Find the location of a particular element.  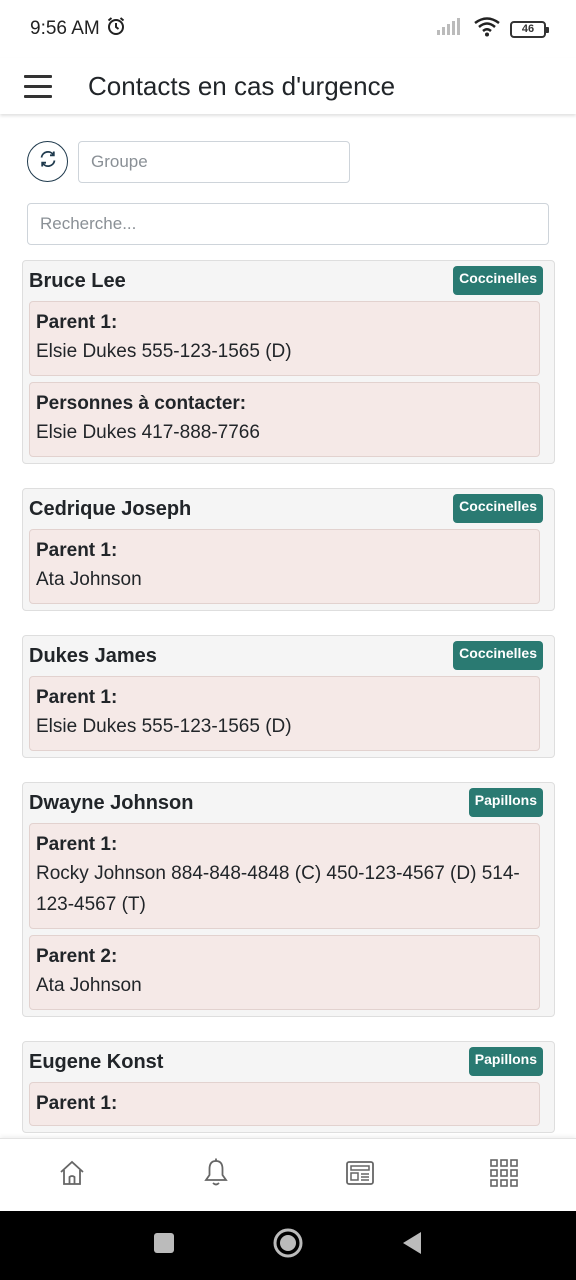

nav-news is located at coordinates (360, 1175).